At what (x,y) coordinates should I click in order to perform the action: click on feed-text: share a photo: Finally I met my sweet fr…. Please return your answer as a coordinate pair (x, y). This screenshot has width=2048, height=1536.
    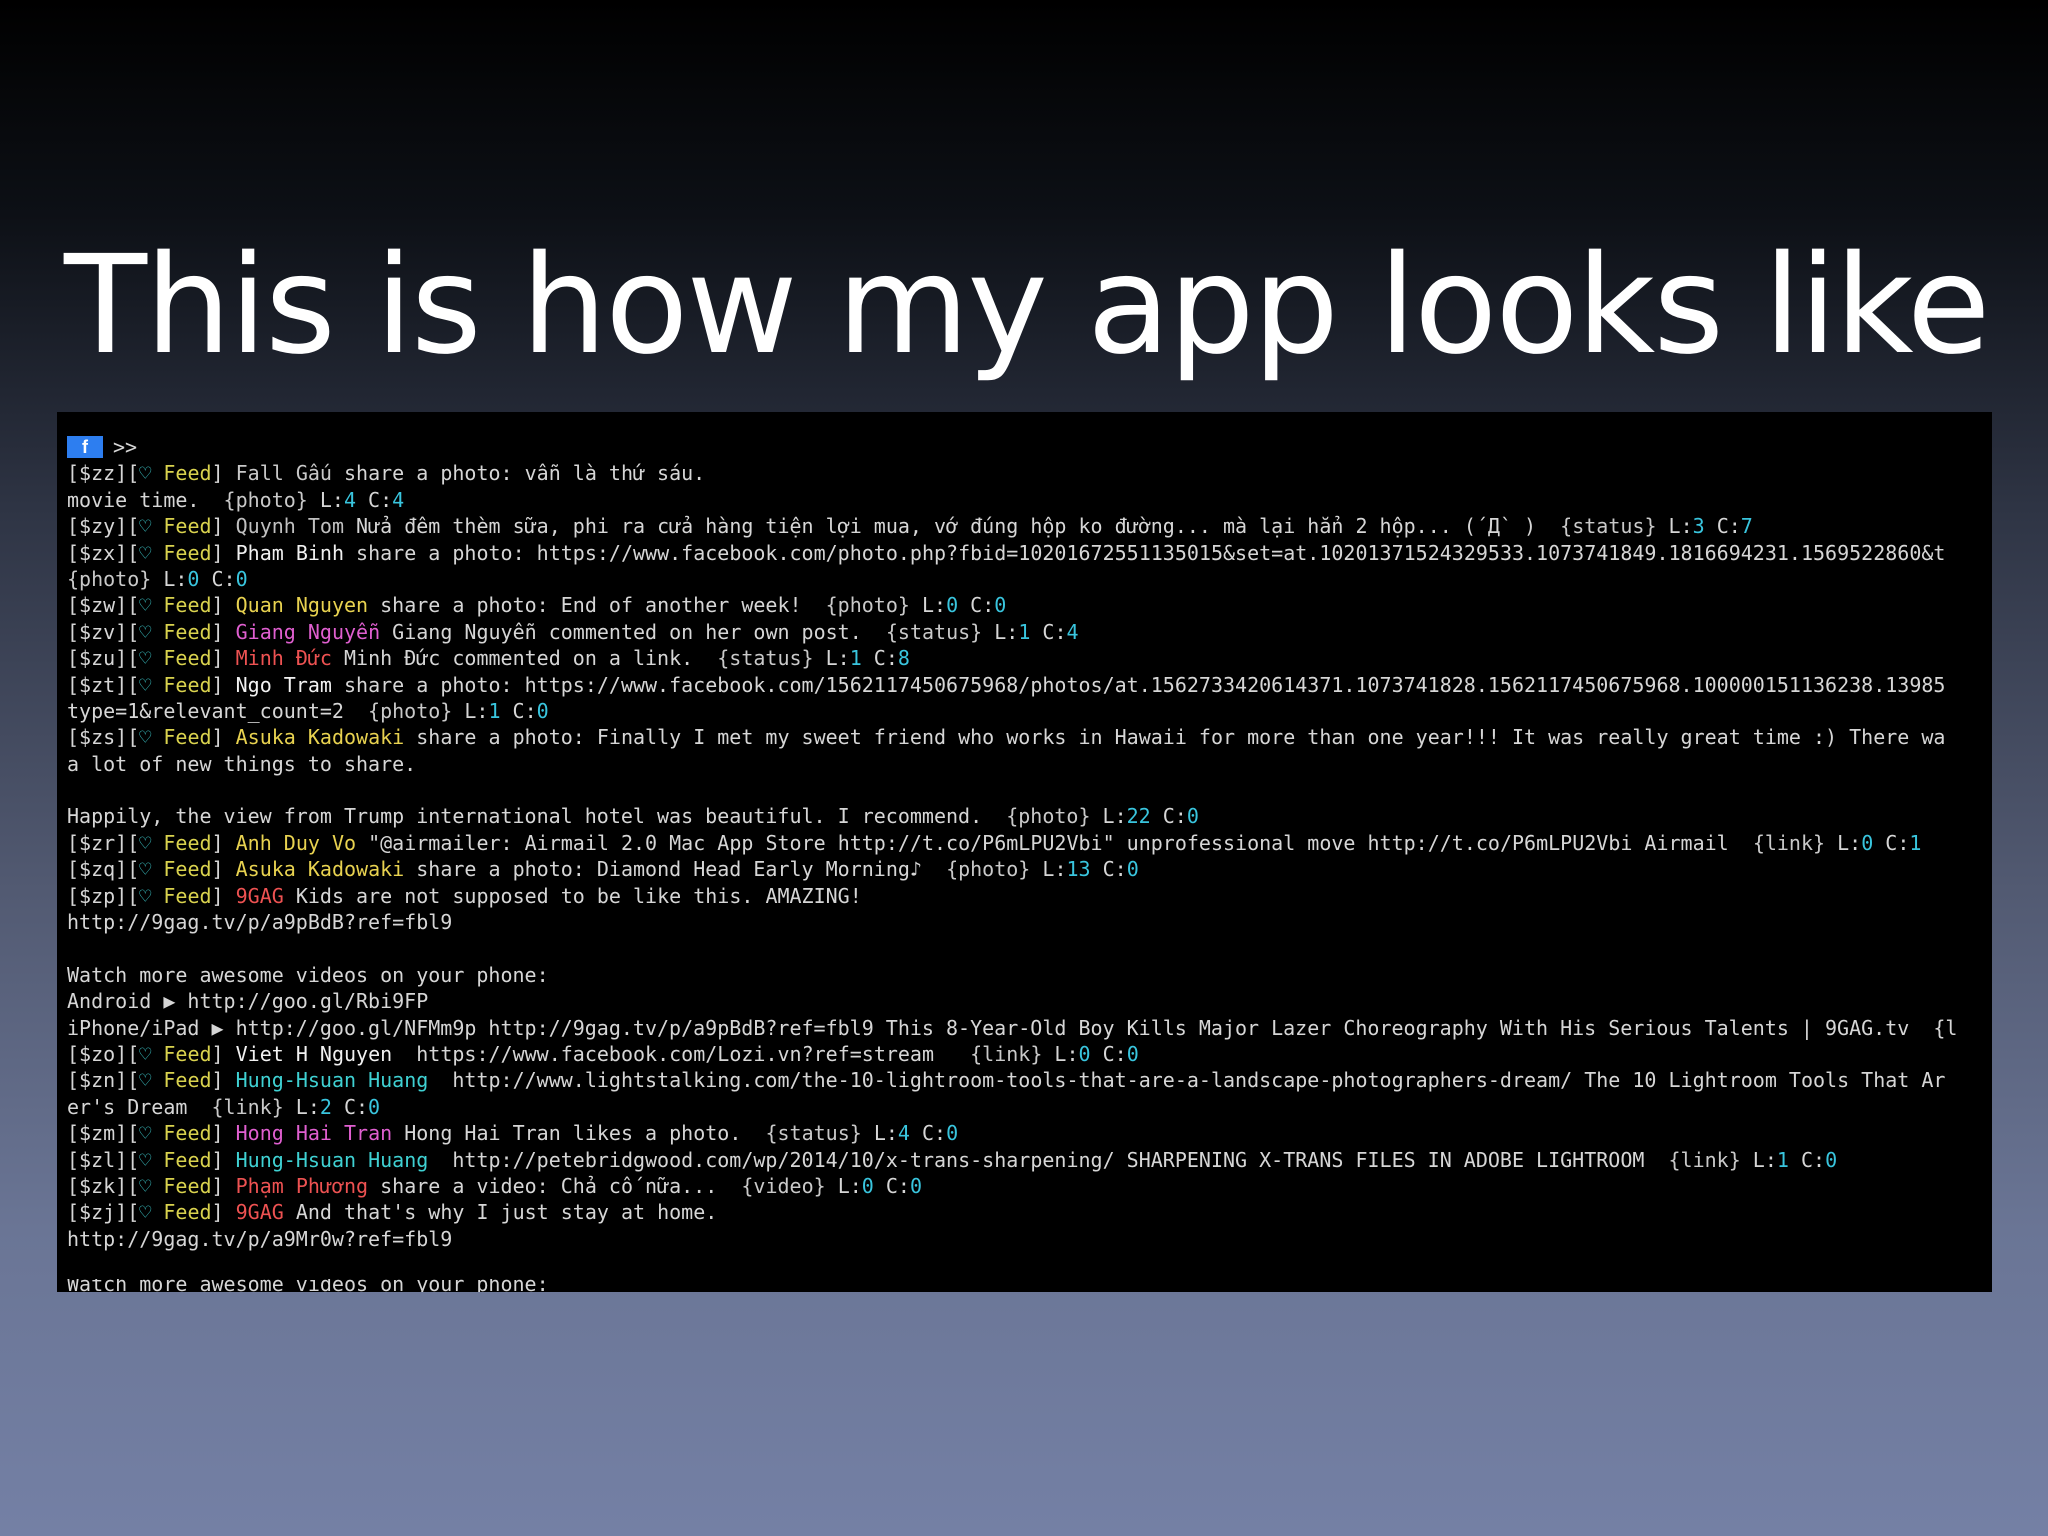
    Looking at the image, I should click on (1175, 737).